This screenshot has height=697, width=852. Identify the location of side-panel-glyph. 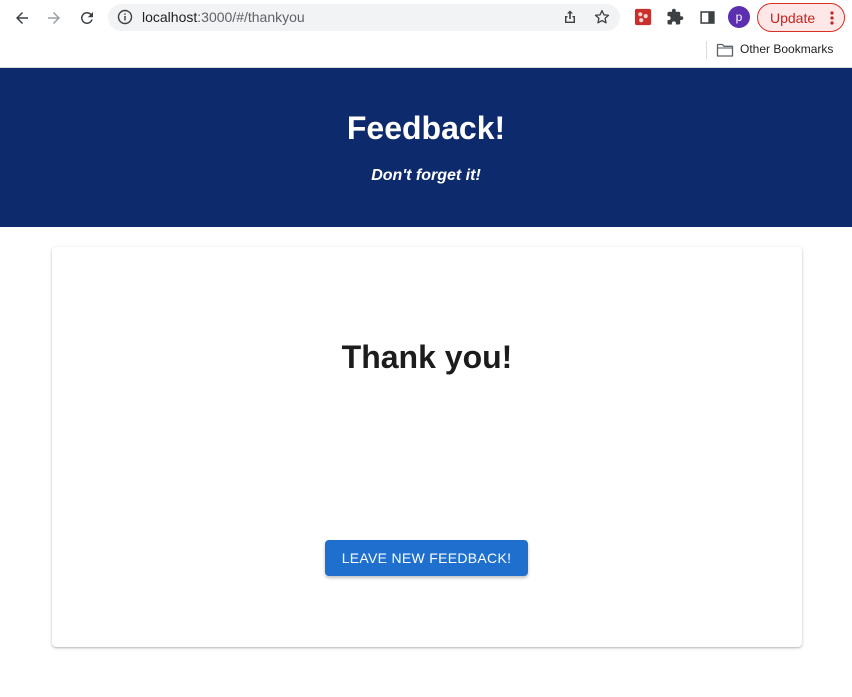
(707, 17).